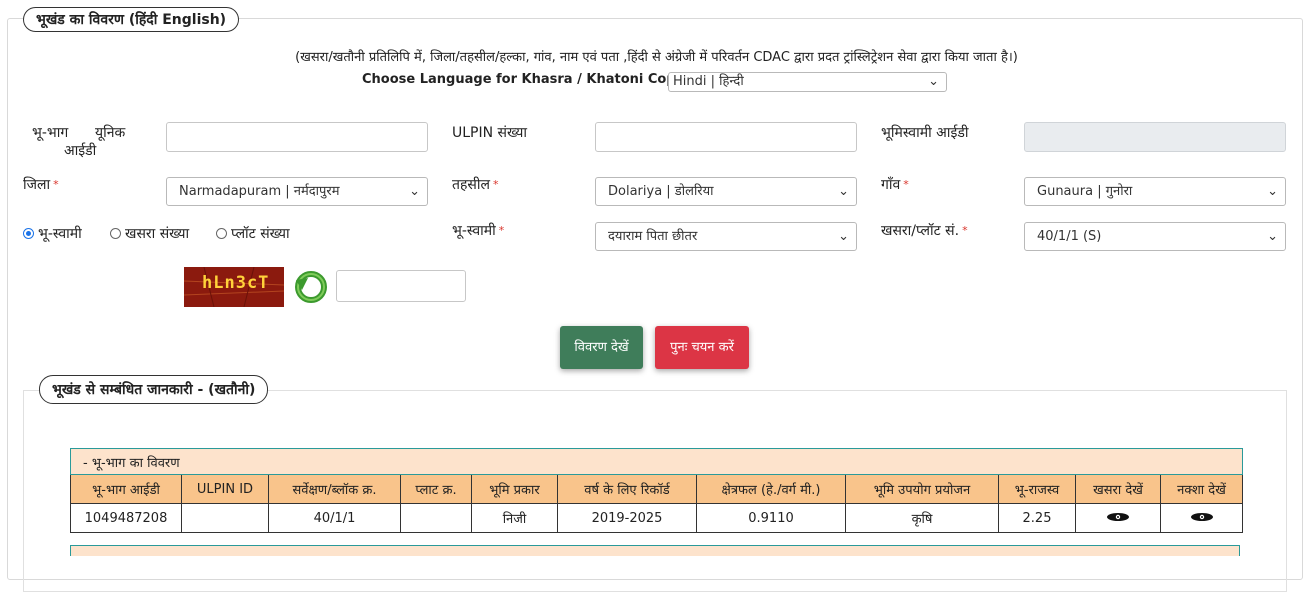 The image size is (1313, 592). Describe the element at coordinates (253, 233) in the screenshot. I see `radio-plot: प्लॉट संख्या` at that location.